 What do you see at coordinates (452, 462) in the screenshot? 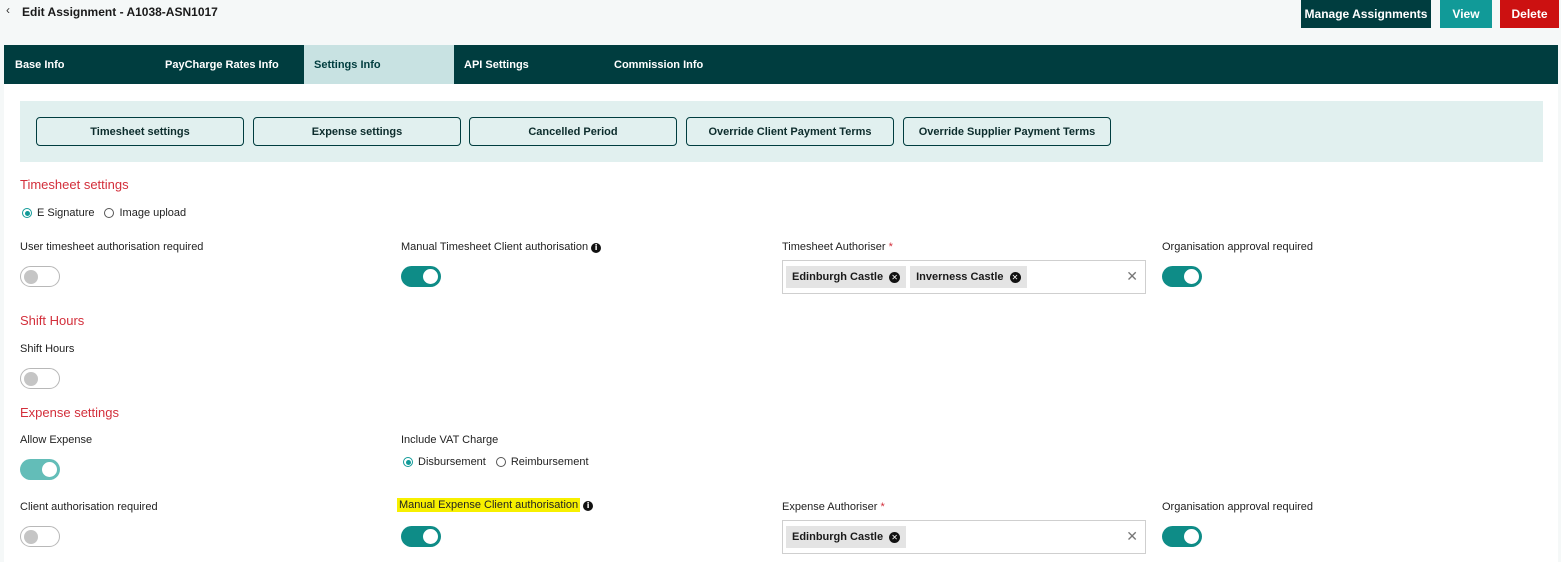
I see `disbursement-label: Disbursement` at bounding box center [452, 462].